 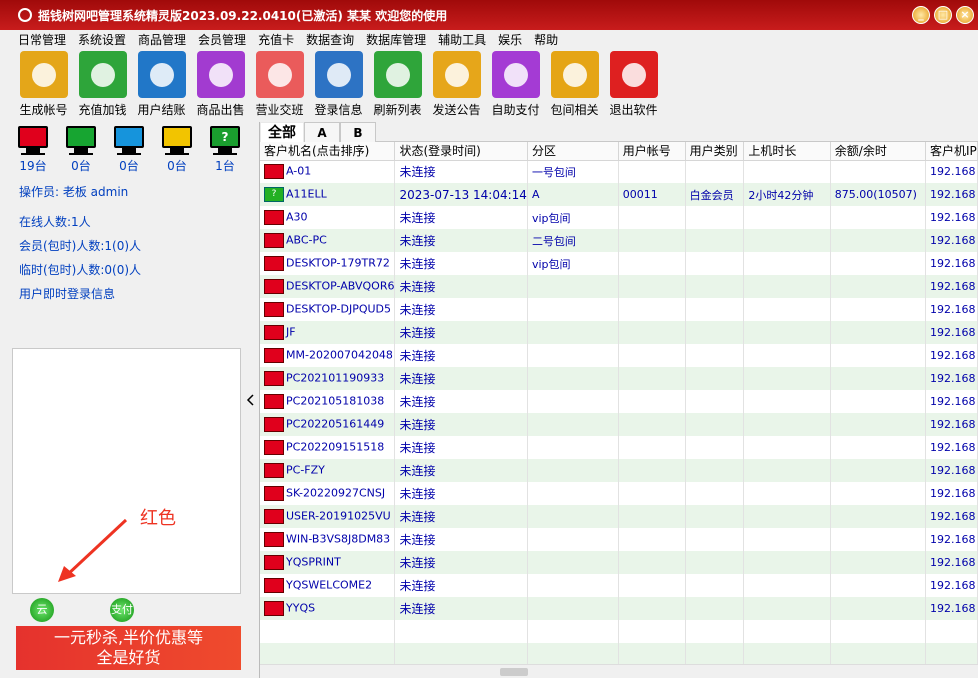 I want to click on annotation-label: 红色, so click(x=158, y=518).